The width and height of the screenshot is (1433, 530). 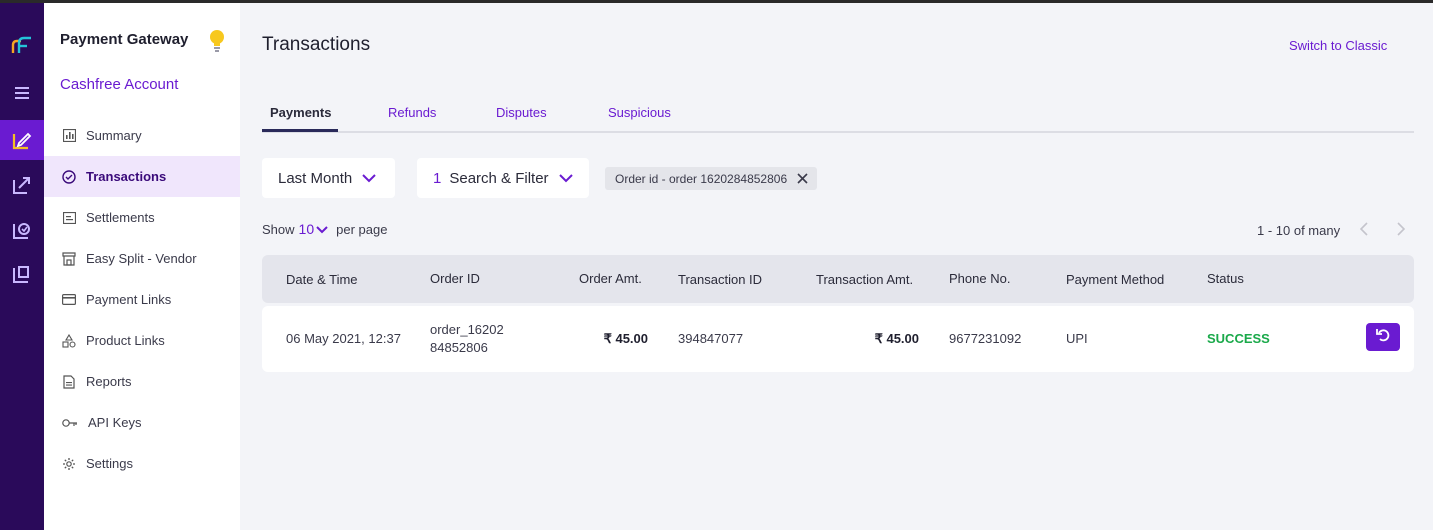 What do you see at coordinates (838, 115) in the screenshot?
I see `tab-bar: Payments Refunds Disputes Suspicious` at bounding box center [838, 115].